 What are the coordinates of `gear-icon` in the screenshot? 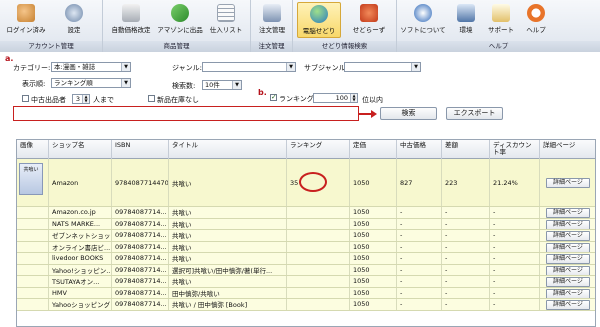 It's located at (74, 13).